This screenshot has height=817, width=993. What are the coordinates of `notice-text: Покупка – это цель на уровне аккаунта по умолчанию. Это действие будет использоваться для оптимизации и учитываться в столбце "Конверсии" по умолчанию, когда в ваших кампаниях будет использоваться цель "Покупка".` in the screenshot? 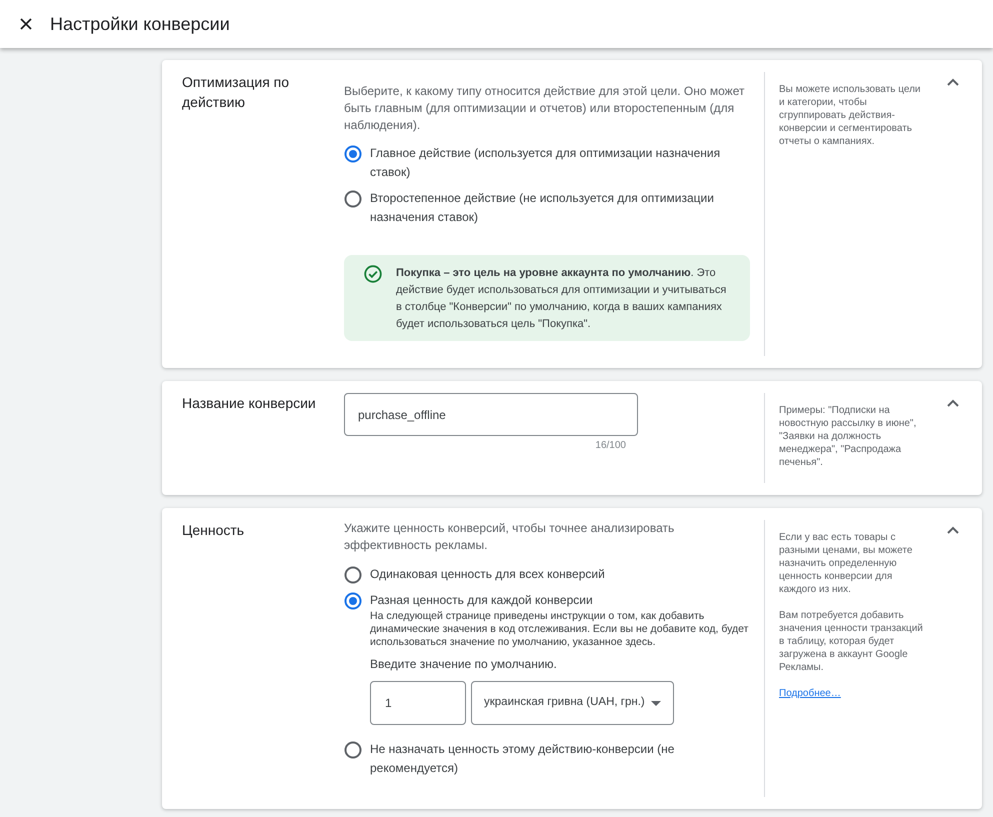 It's located at (562, 299).